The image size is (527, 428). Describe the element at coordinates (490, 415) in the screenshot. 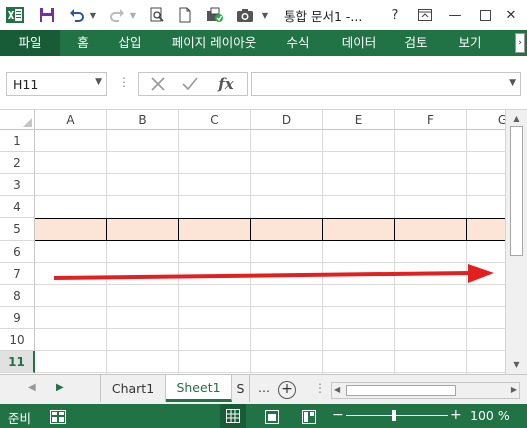

I see `zoom-level: 100 %` at that location.